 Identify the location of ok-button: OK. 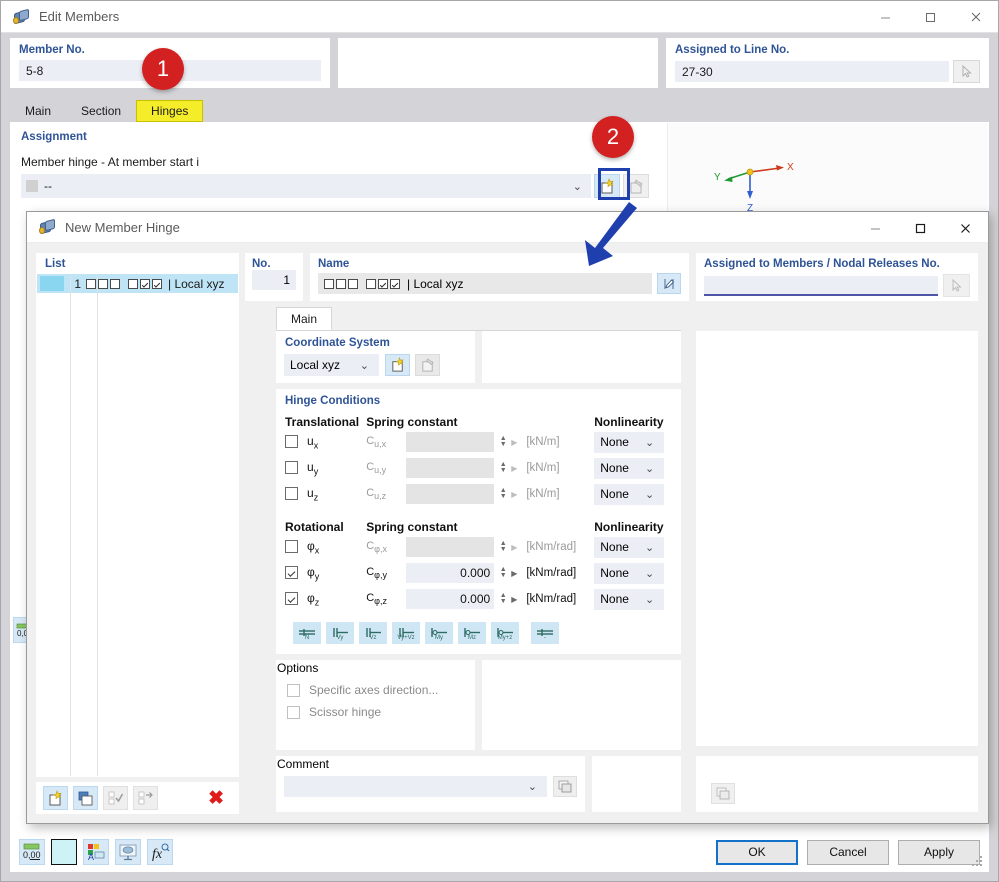
(757, 852).